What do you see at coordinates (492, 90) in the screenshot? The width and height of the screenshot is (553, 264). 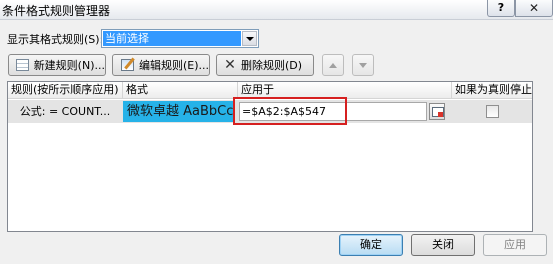 I see `column-header-stop-if-true: 如果为真则停止` at bounding box center [492, 90].